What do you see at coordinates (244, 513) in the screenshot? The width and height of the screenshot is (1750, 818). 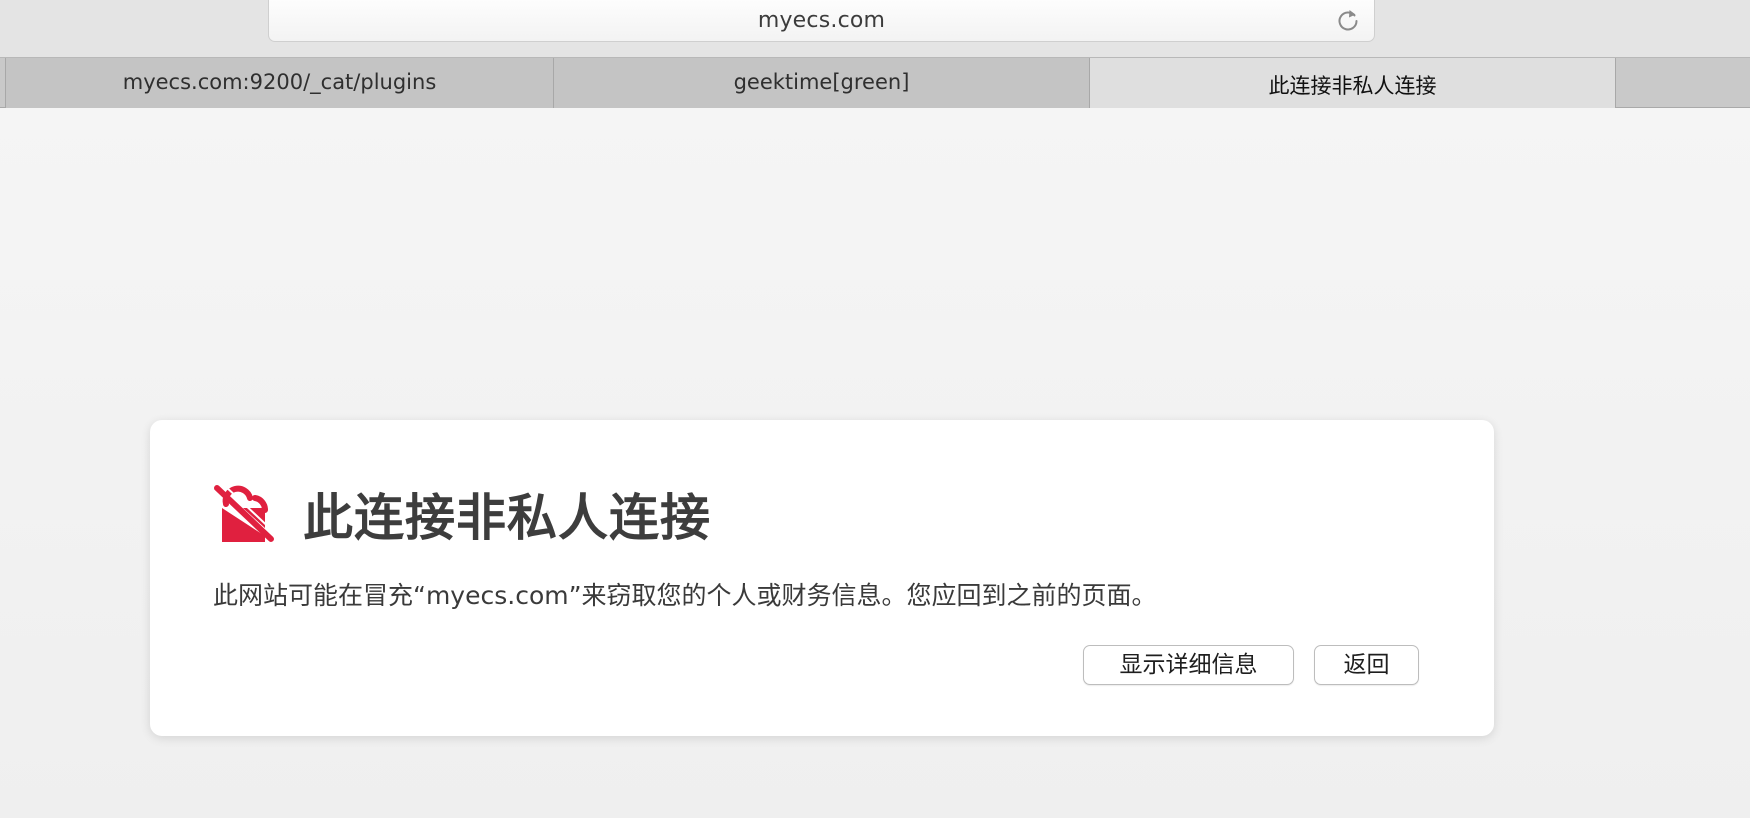 I see `broken-lock-icon` at bounding box center [244, 513].